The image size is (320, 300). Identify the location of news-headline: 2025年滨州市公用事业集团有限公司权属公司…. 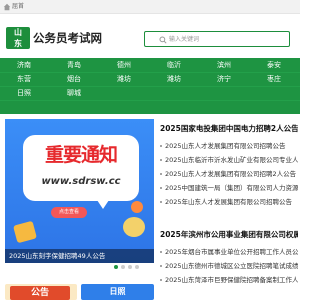
(229, 235).